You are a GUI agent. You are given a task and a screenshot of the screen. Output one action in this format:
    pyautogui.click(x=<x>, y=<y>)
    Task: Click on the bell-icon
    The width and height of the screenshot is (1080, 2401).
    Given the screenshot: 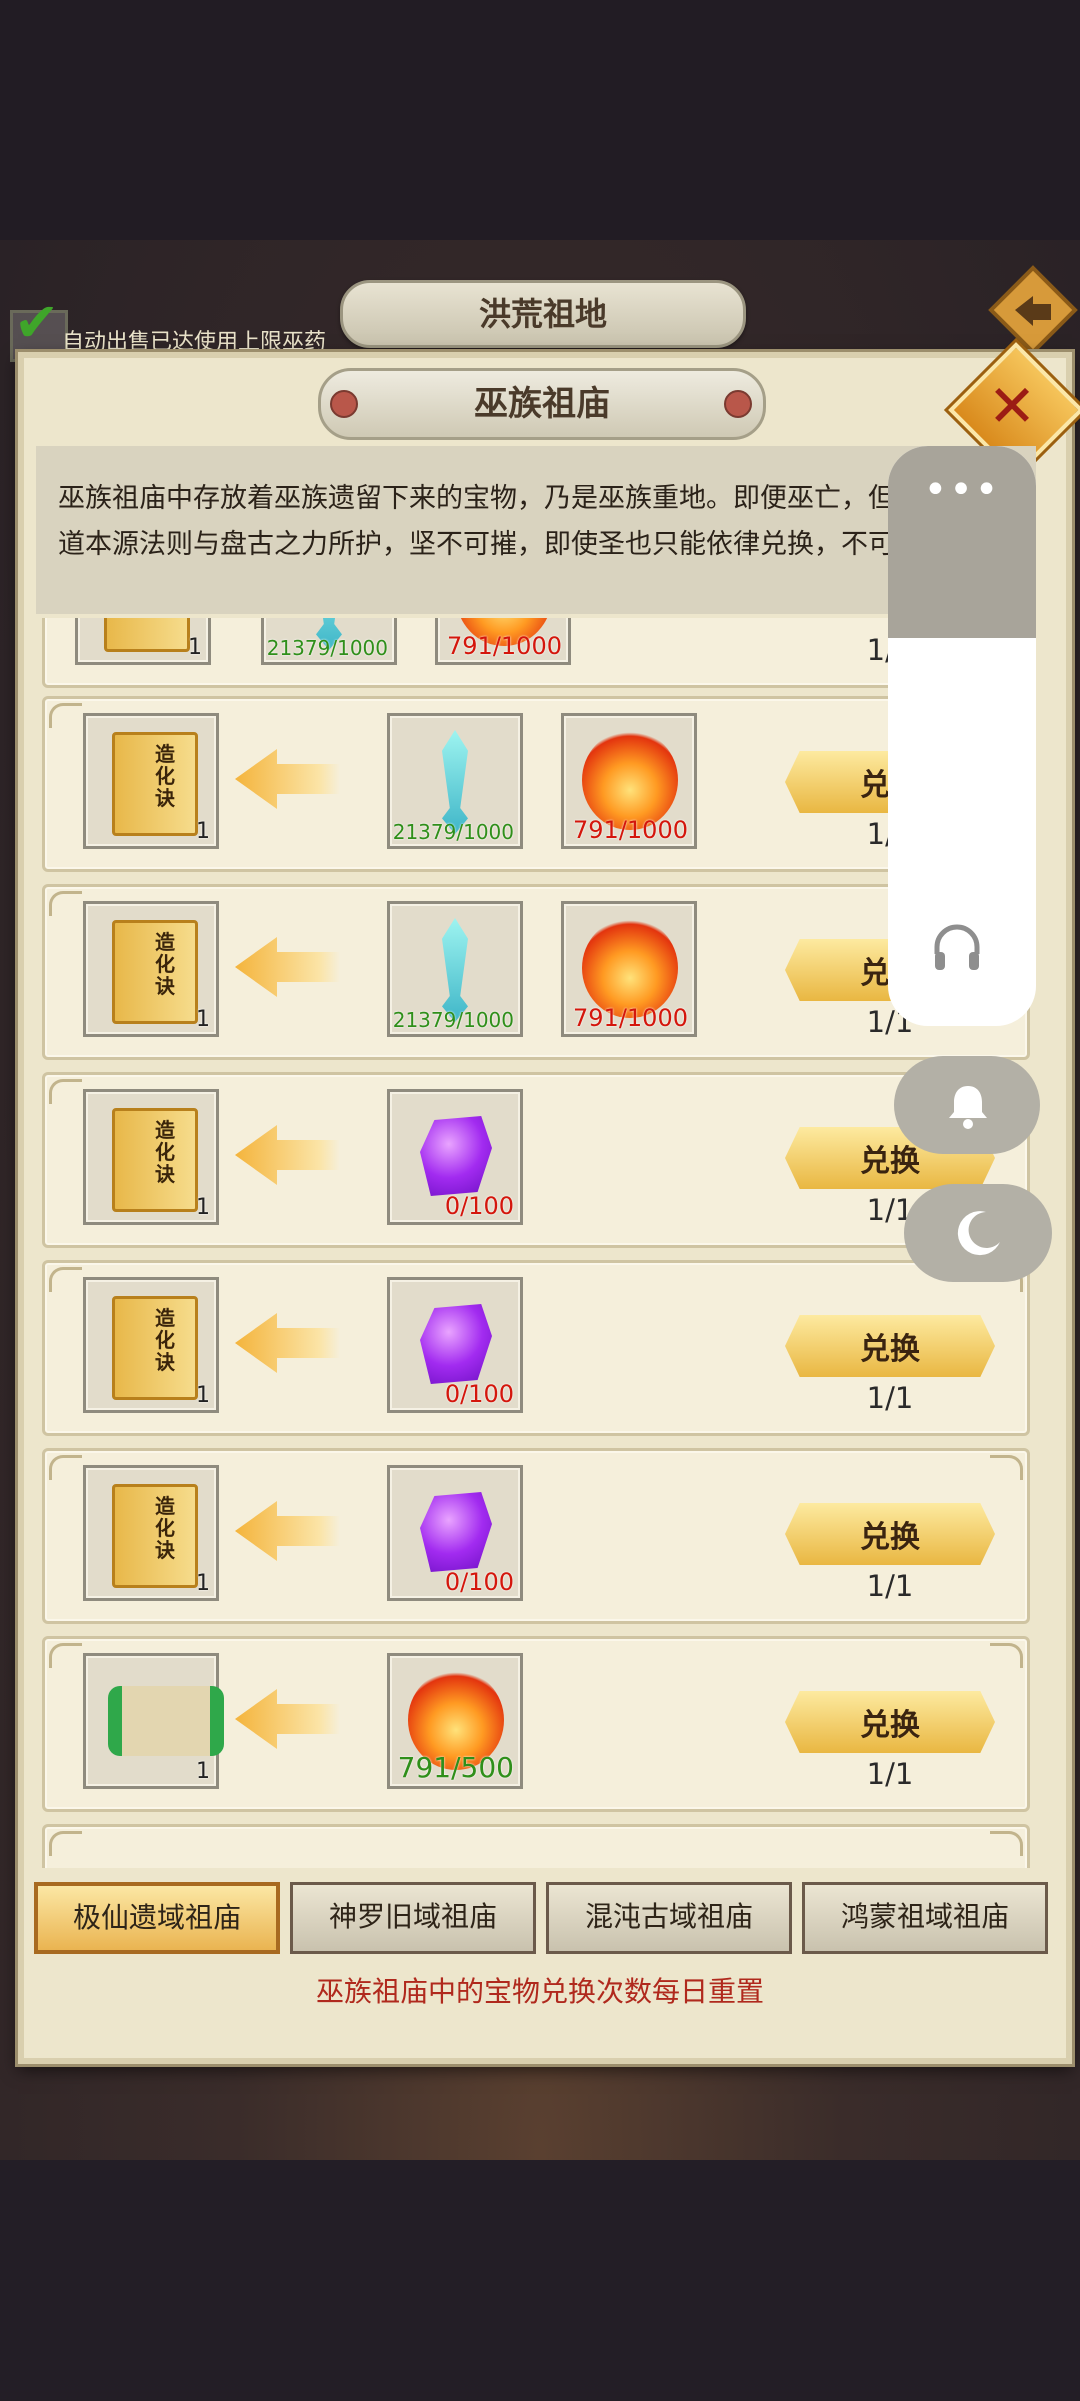 What is the action you would take?
    pyautogui.click(x=968, y=1107)
    